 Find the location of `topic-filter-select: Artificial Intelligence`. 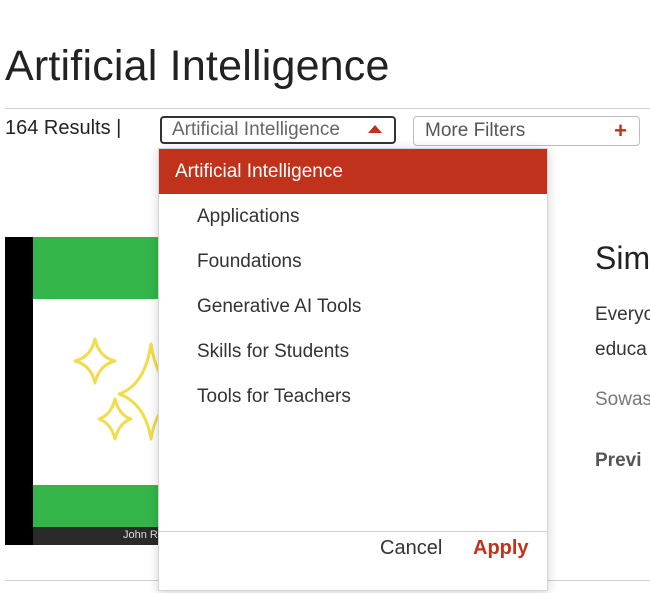

topic-filter-select: Artificial Intelligence is located at coordinates (278, 130).